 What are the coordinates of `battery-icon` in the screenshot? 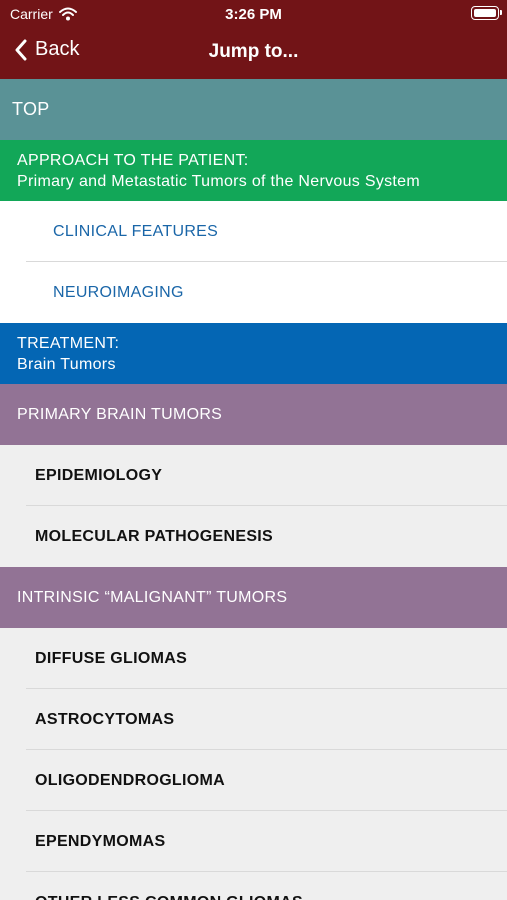 It's located at (486, 13).